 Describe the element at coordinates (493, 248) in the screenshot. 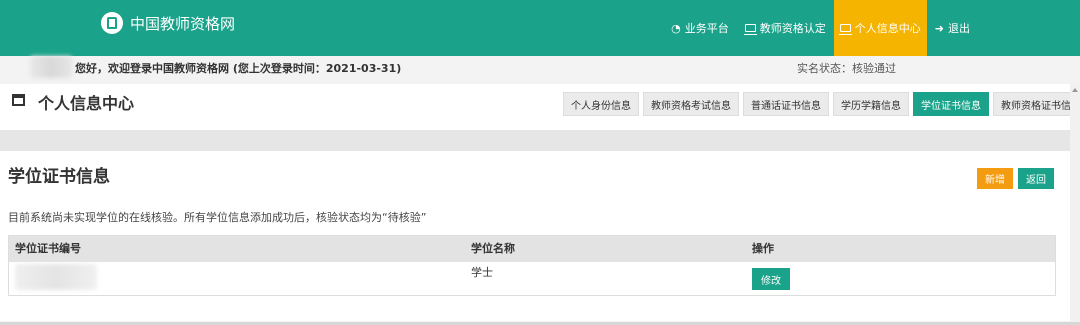

I see `column-header-degree-name: 学位名称` at that location.